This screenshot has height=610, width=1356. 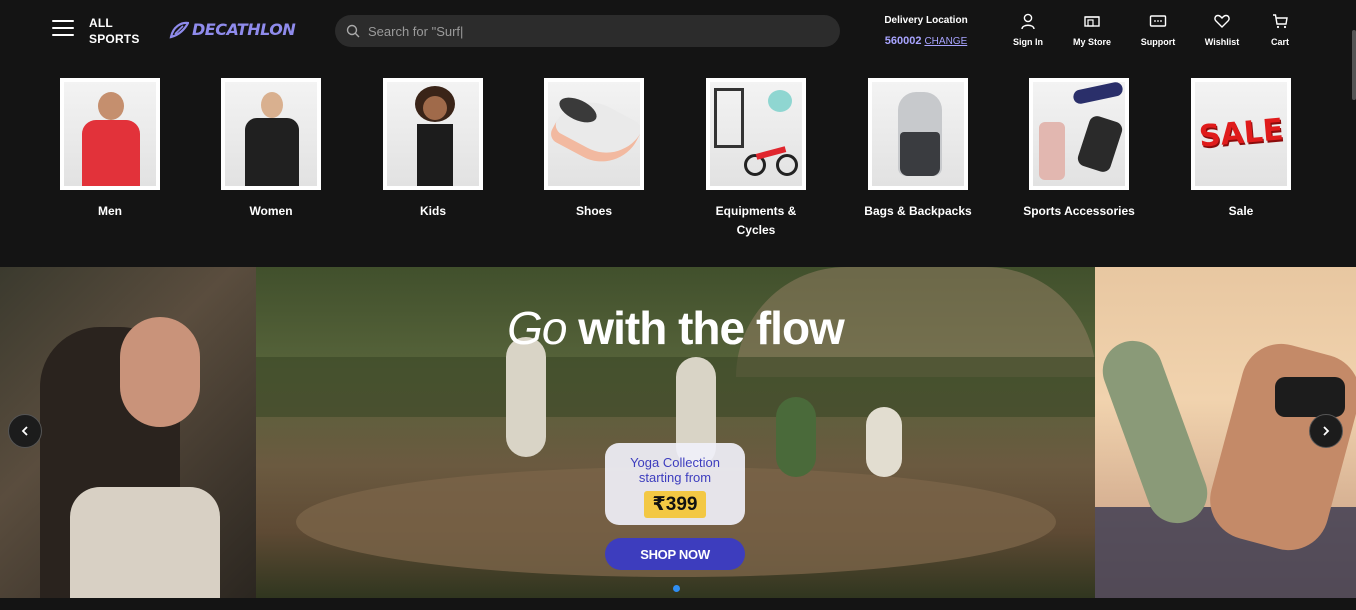 What do you see at coordinates (1222, 29) in the screenshot?
I see `wishlist-button: Wishlist` at bounding box center [1222, 29].